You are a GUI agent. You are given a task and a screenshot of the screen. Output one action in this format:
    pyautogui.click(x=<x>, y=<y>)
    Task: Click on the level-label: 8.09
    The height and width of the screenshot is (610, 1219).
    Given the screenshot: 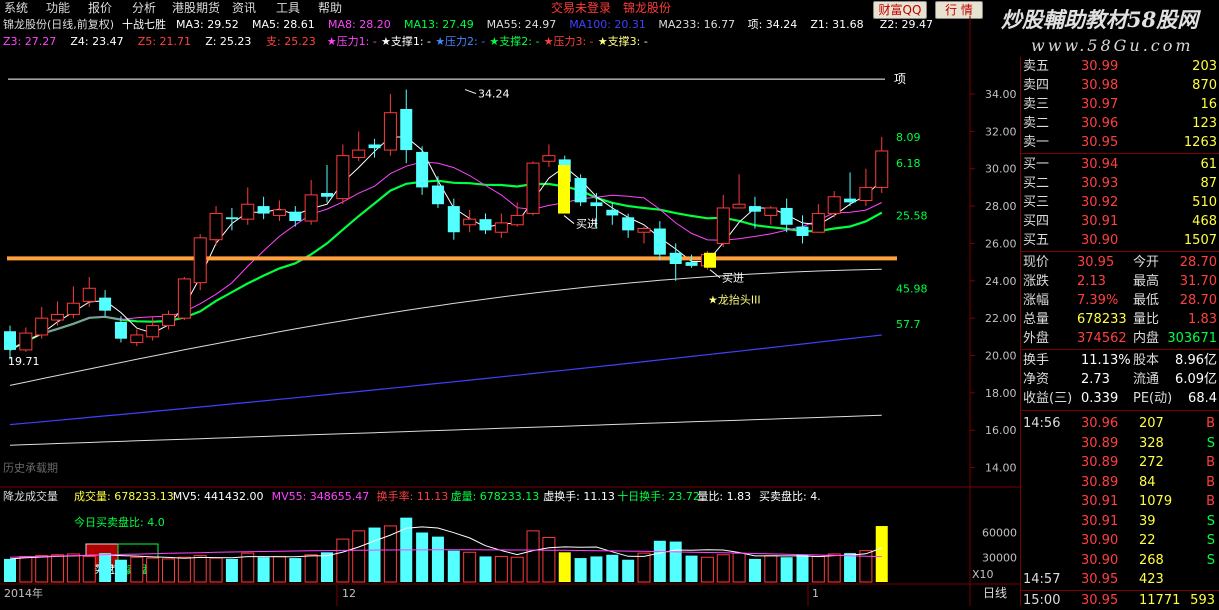 What is the action you would take?
    pyautogui.click(x=908, y=137)
    